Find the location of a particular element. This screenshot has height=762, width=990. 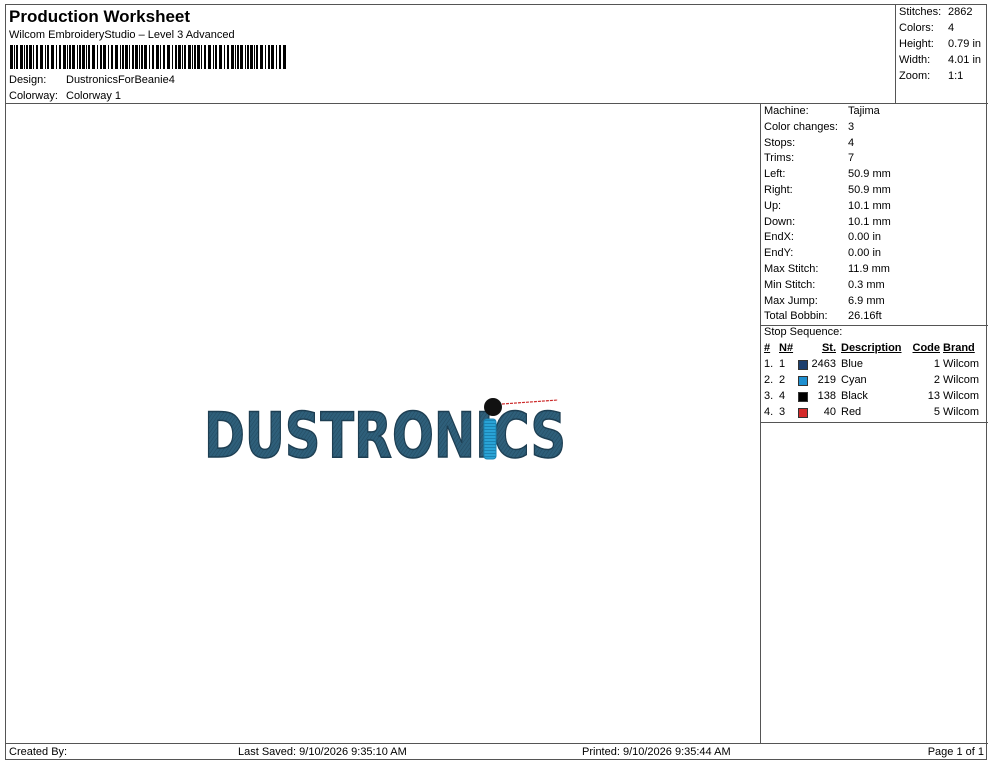

cyan-i-fill is located at coordinates (490, 439).